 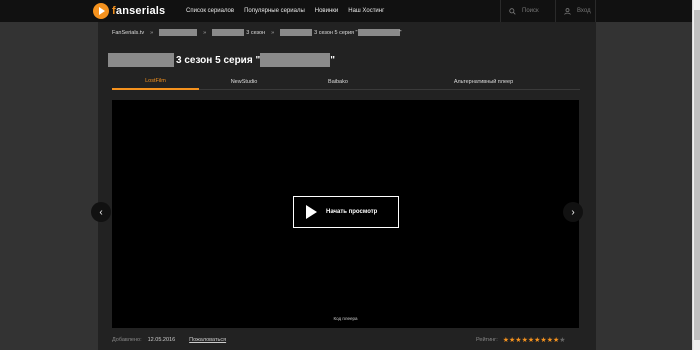 I want to click on search-icon, so click(x=512, y=11).